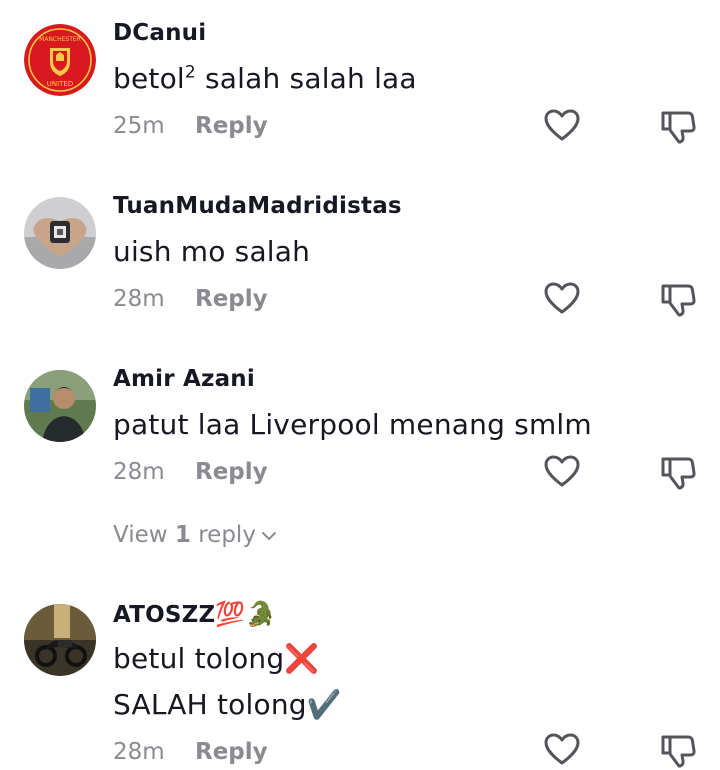  What do you see at coordinates (144, 535) in the screenshot?
I see `view-replies-prefix: View` at bounding box center [144, 535].